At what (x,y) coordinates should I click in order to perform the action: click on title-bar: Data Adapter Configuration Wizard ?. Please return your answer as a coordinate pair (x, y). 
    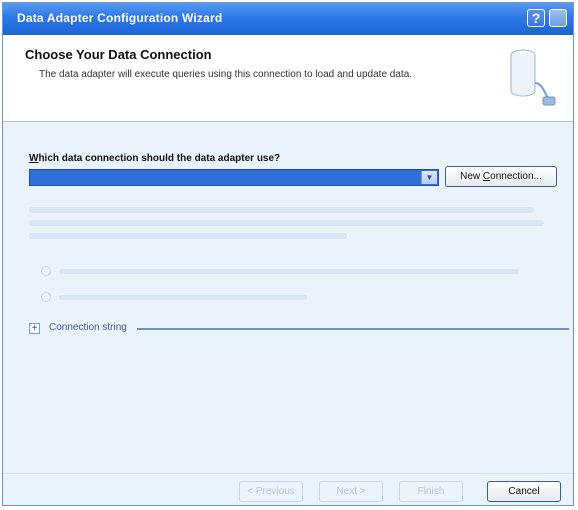
    Looking at the image, I should click on (288, 19).